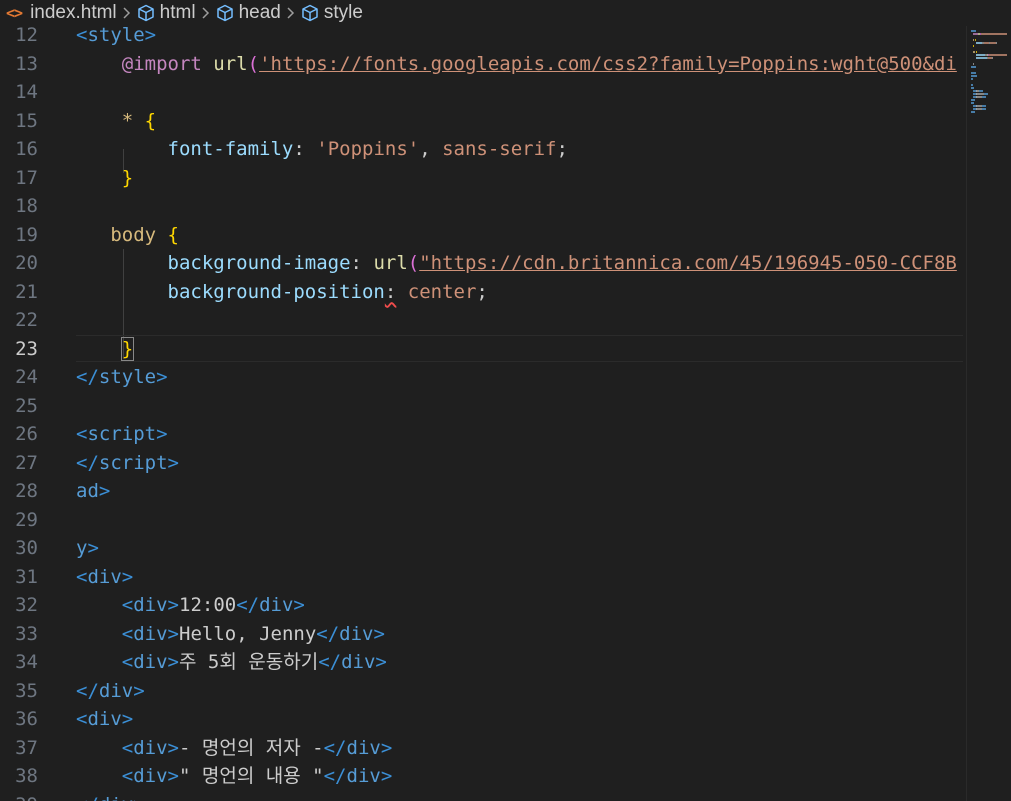  I want to click on code-token: Hello, Jenny, so click(248, 633).